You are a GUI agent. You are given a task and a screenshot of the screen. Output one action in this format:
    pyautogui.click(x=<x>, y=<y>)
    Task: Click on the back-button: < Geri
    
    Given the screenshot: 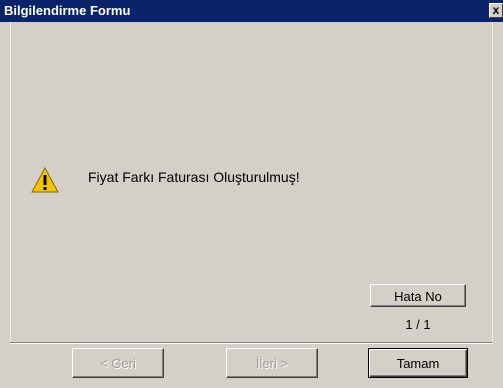 What is the action you would take?
    pyautogui.click(x=118, y=363)
    